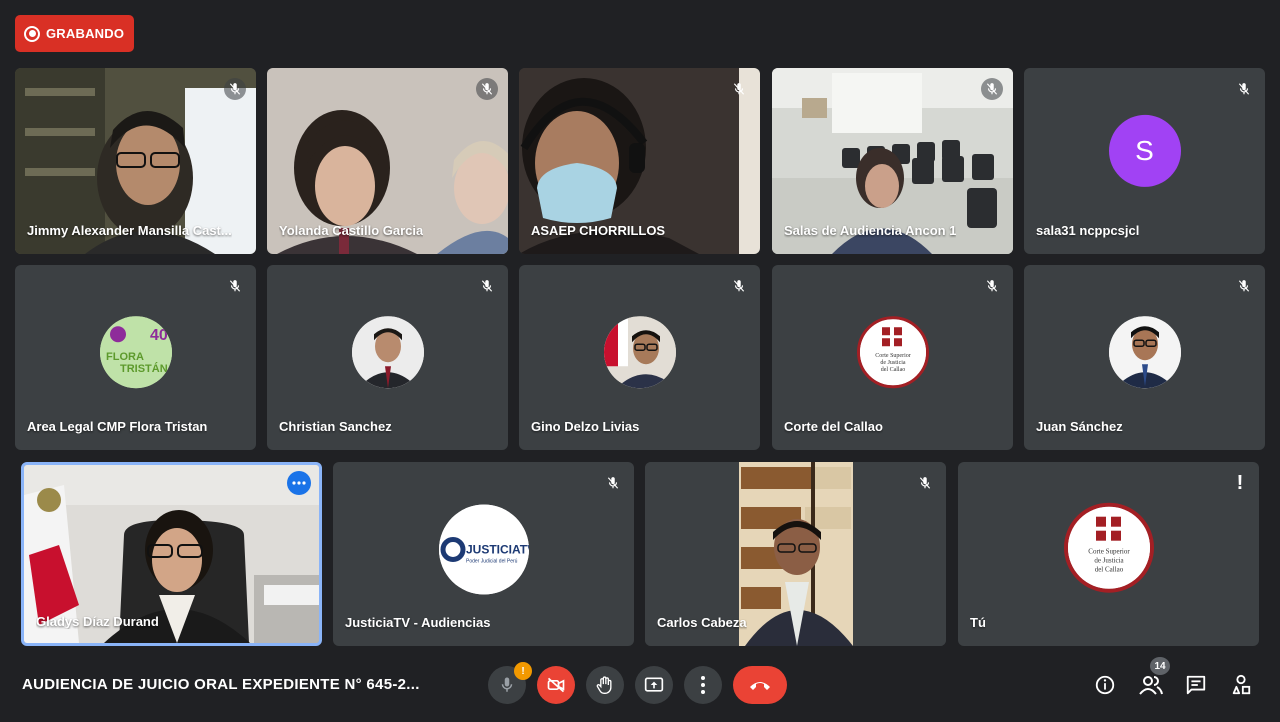  Describe the element at coordinates (1240, 483) in the screenshot. I see `alert-icon: !` at that location.